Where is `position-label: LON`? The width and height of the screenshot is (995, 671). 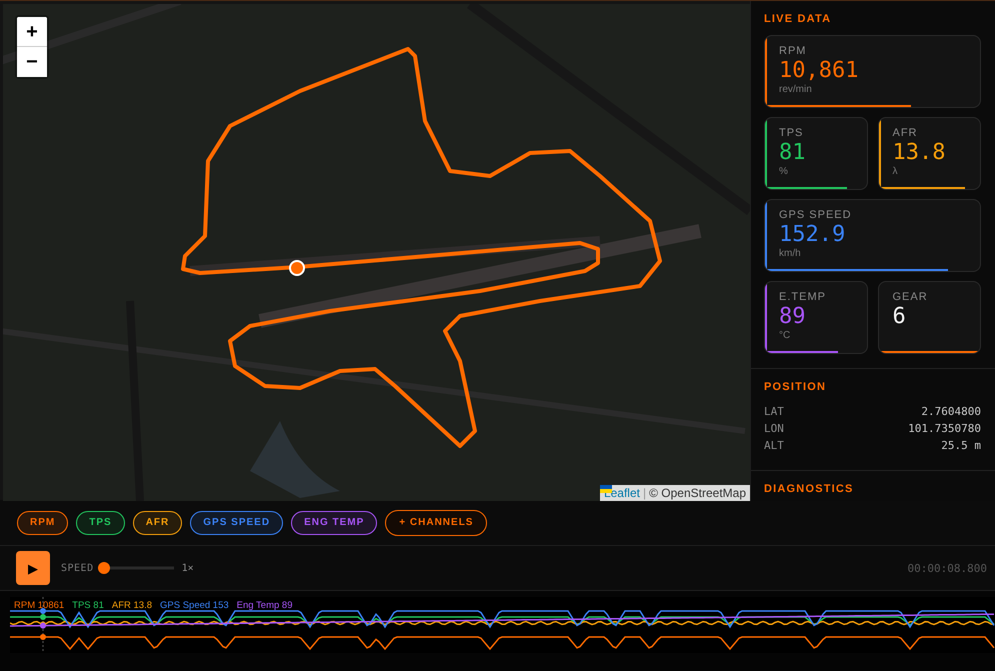
position-label: LON is located at coordinates (774, 429).